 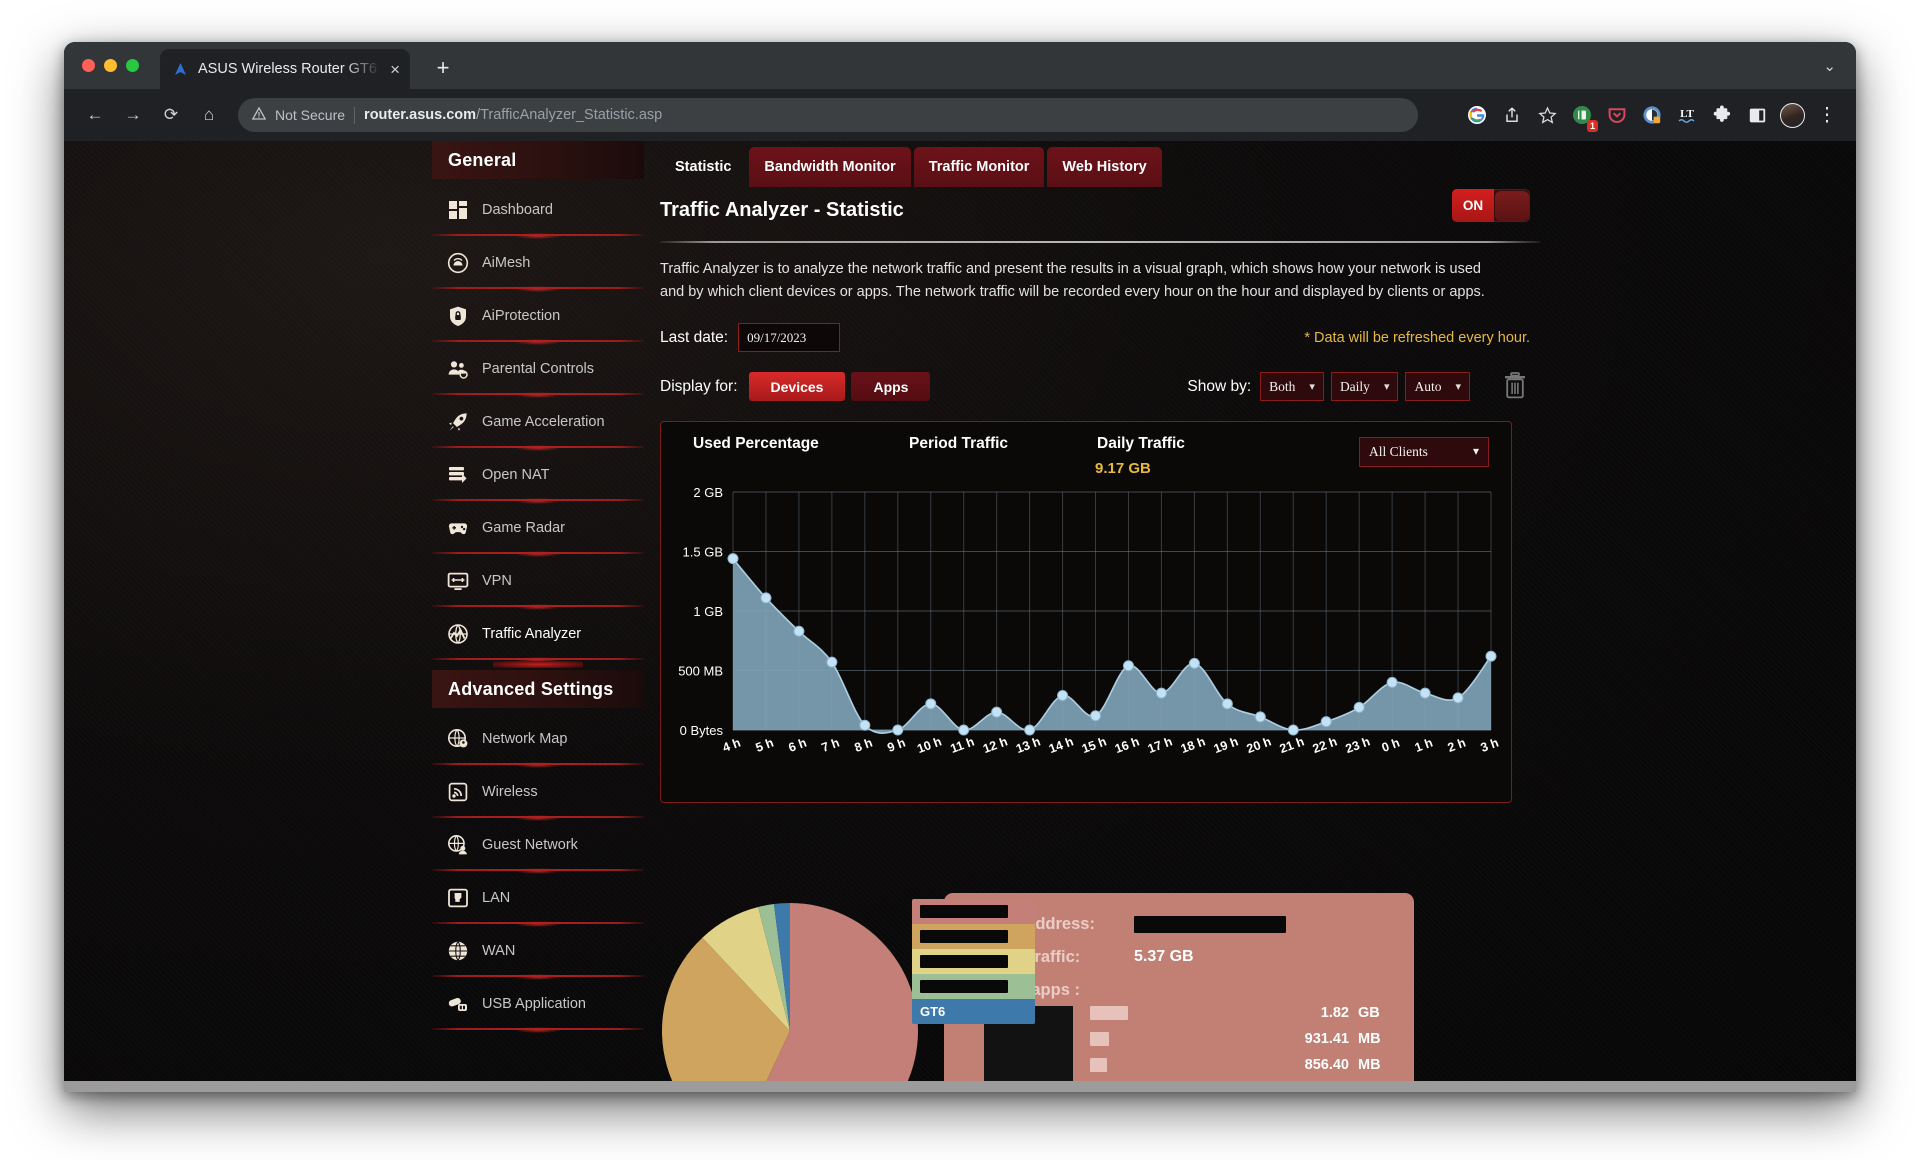 What do you see at coordinates (1364, 387) in the screenshot?
I see `show-by-period-select: Daily ▾` at bounding box center [1364, 387].